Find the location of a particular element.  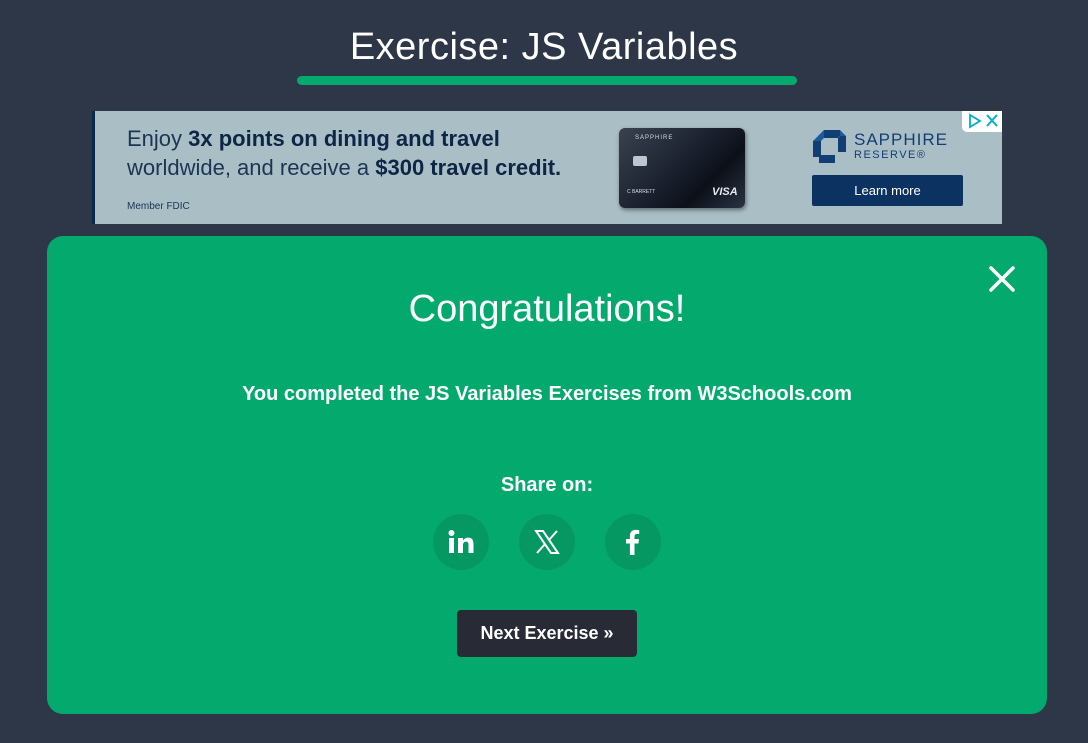

ad-card-name: C BARRETT is located at coordinates (641, 192).